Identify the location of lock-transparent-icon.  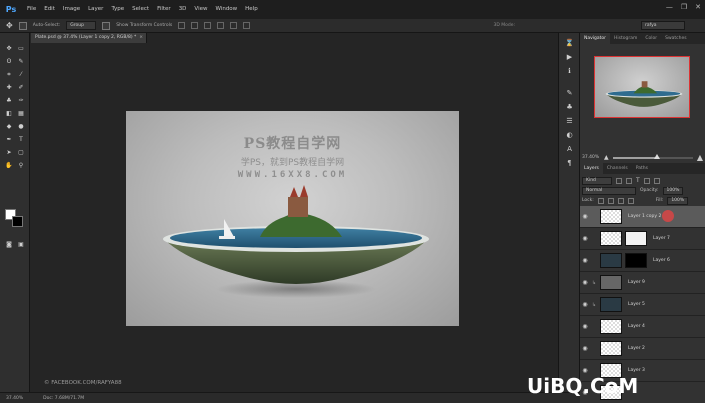
(600, 200).